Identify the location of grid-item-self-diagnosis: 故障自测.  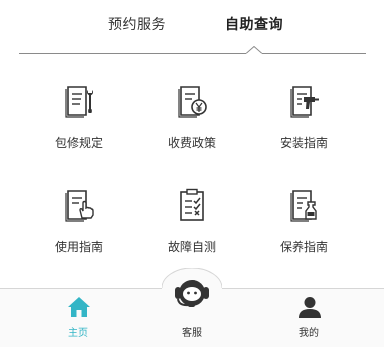
(192, 219).